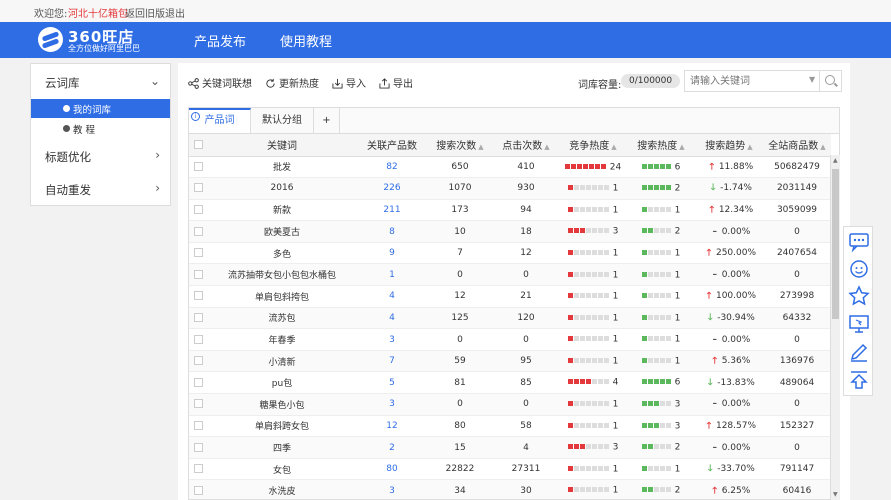  I want to click on col-related-products: 关联产品数, so click(392, 145).